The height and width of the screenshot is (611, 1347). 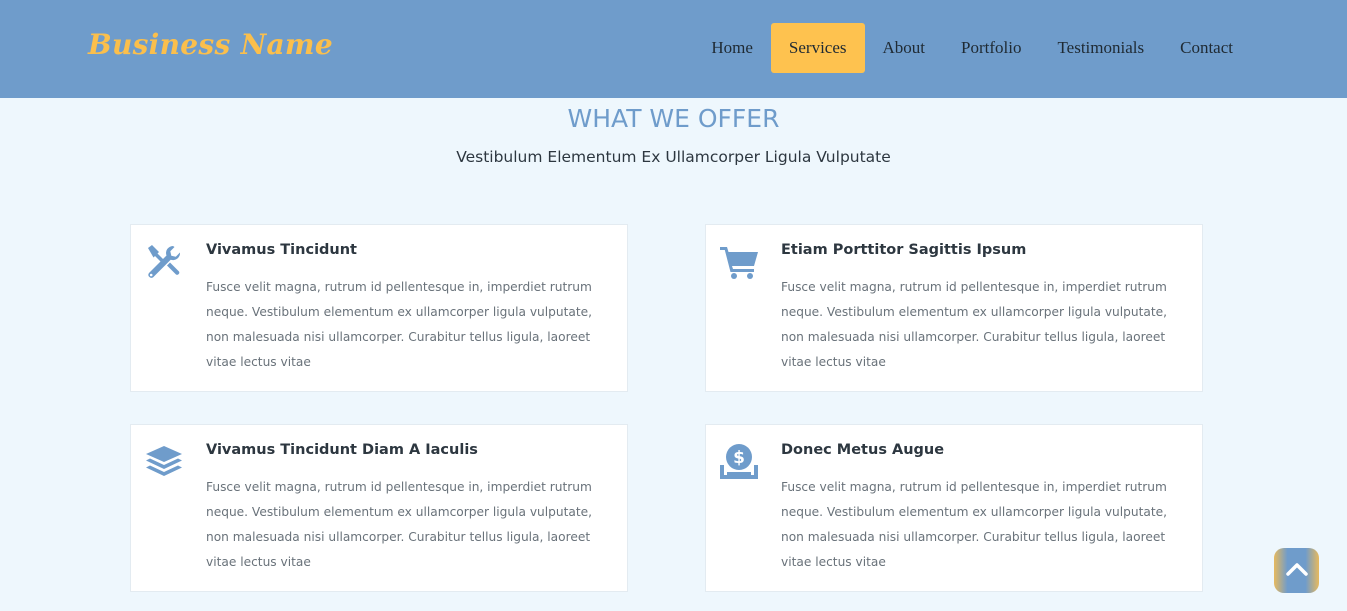 I want to click on service-title: Vivamus Tincidunt, so click(x=281, y=250).